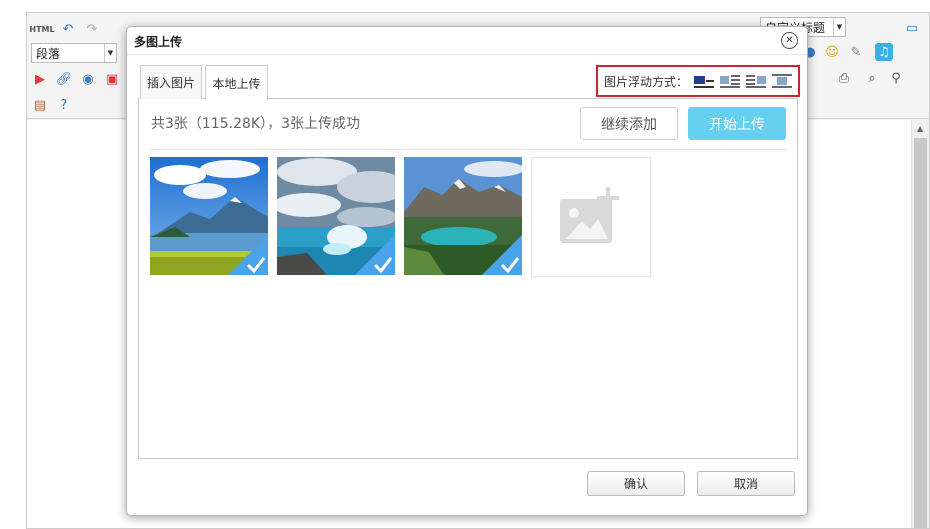 The height and width of the screenshot is (529, 930). What do you see at coordinates (704, 81) in the screenshot?
I see `float-none-icon` at bounding box center [704, 81].